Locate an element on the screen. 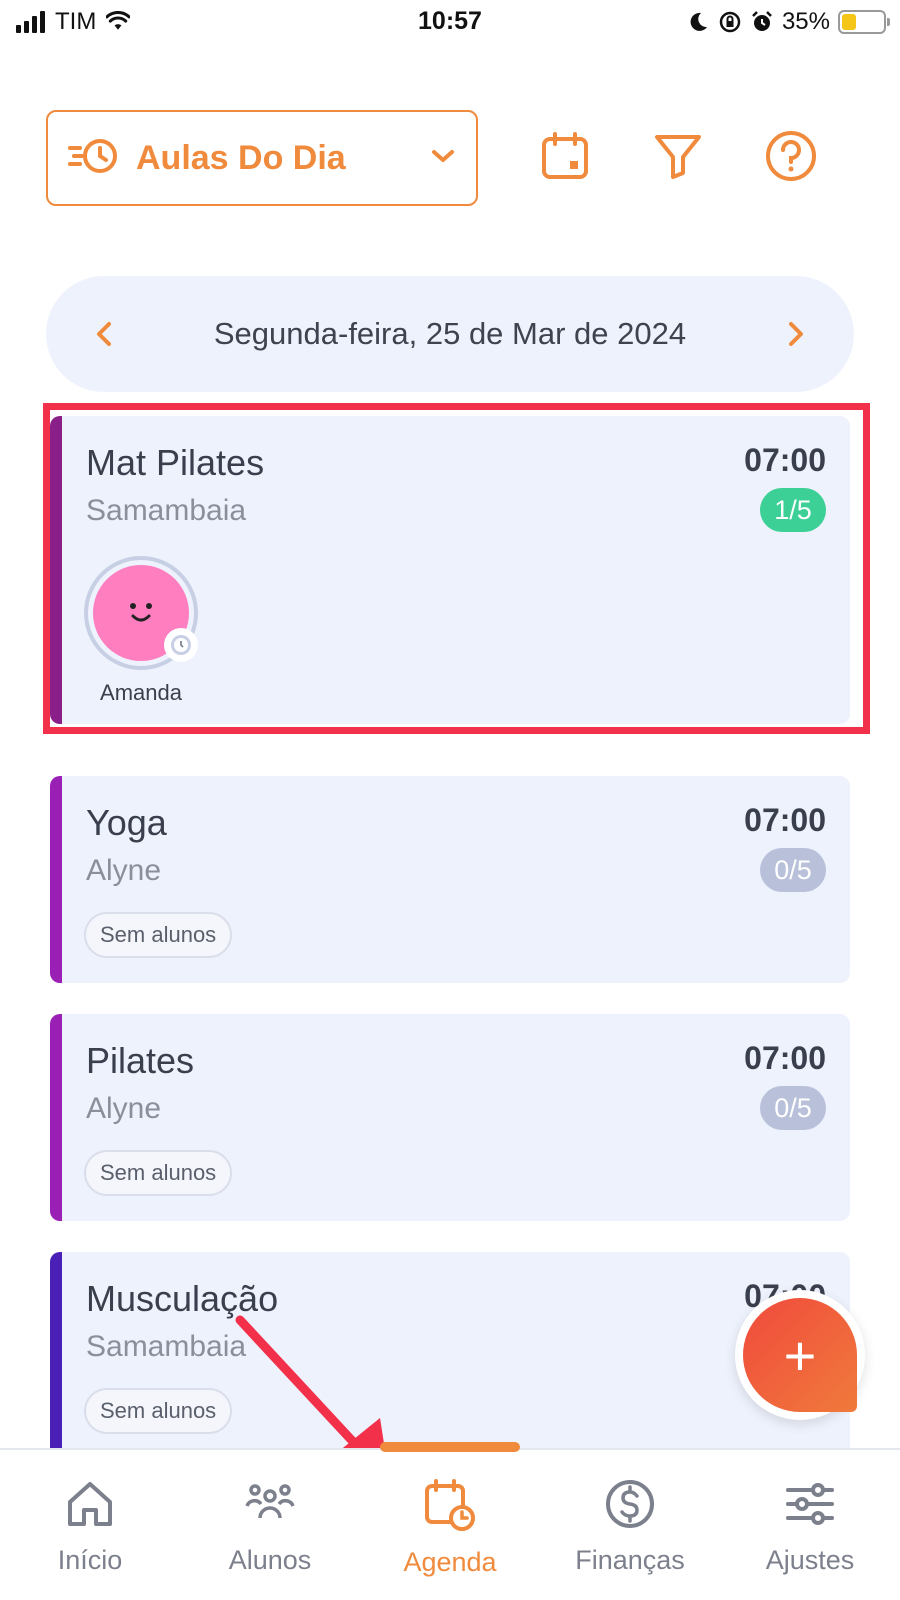 The width and height of the screenshot is (900, 1600). nav-item-agenda: Agenda is located at coordinates (450, 1521).